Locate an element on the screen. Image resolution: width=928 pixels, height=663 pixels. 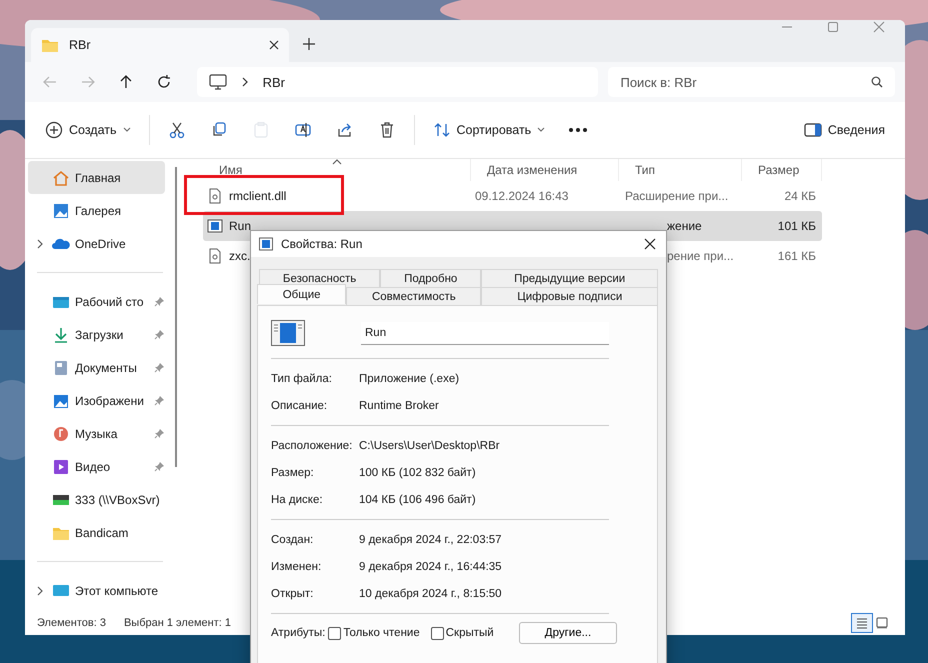
property-value: Приложение (.exe) is located at coordinates (409, 378).